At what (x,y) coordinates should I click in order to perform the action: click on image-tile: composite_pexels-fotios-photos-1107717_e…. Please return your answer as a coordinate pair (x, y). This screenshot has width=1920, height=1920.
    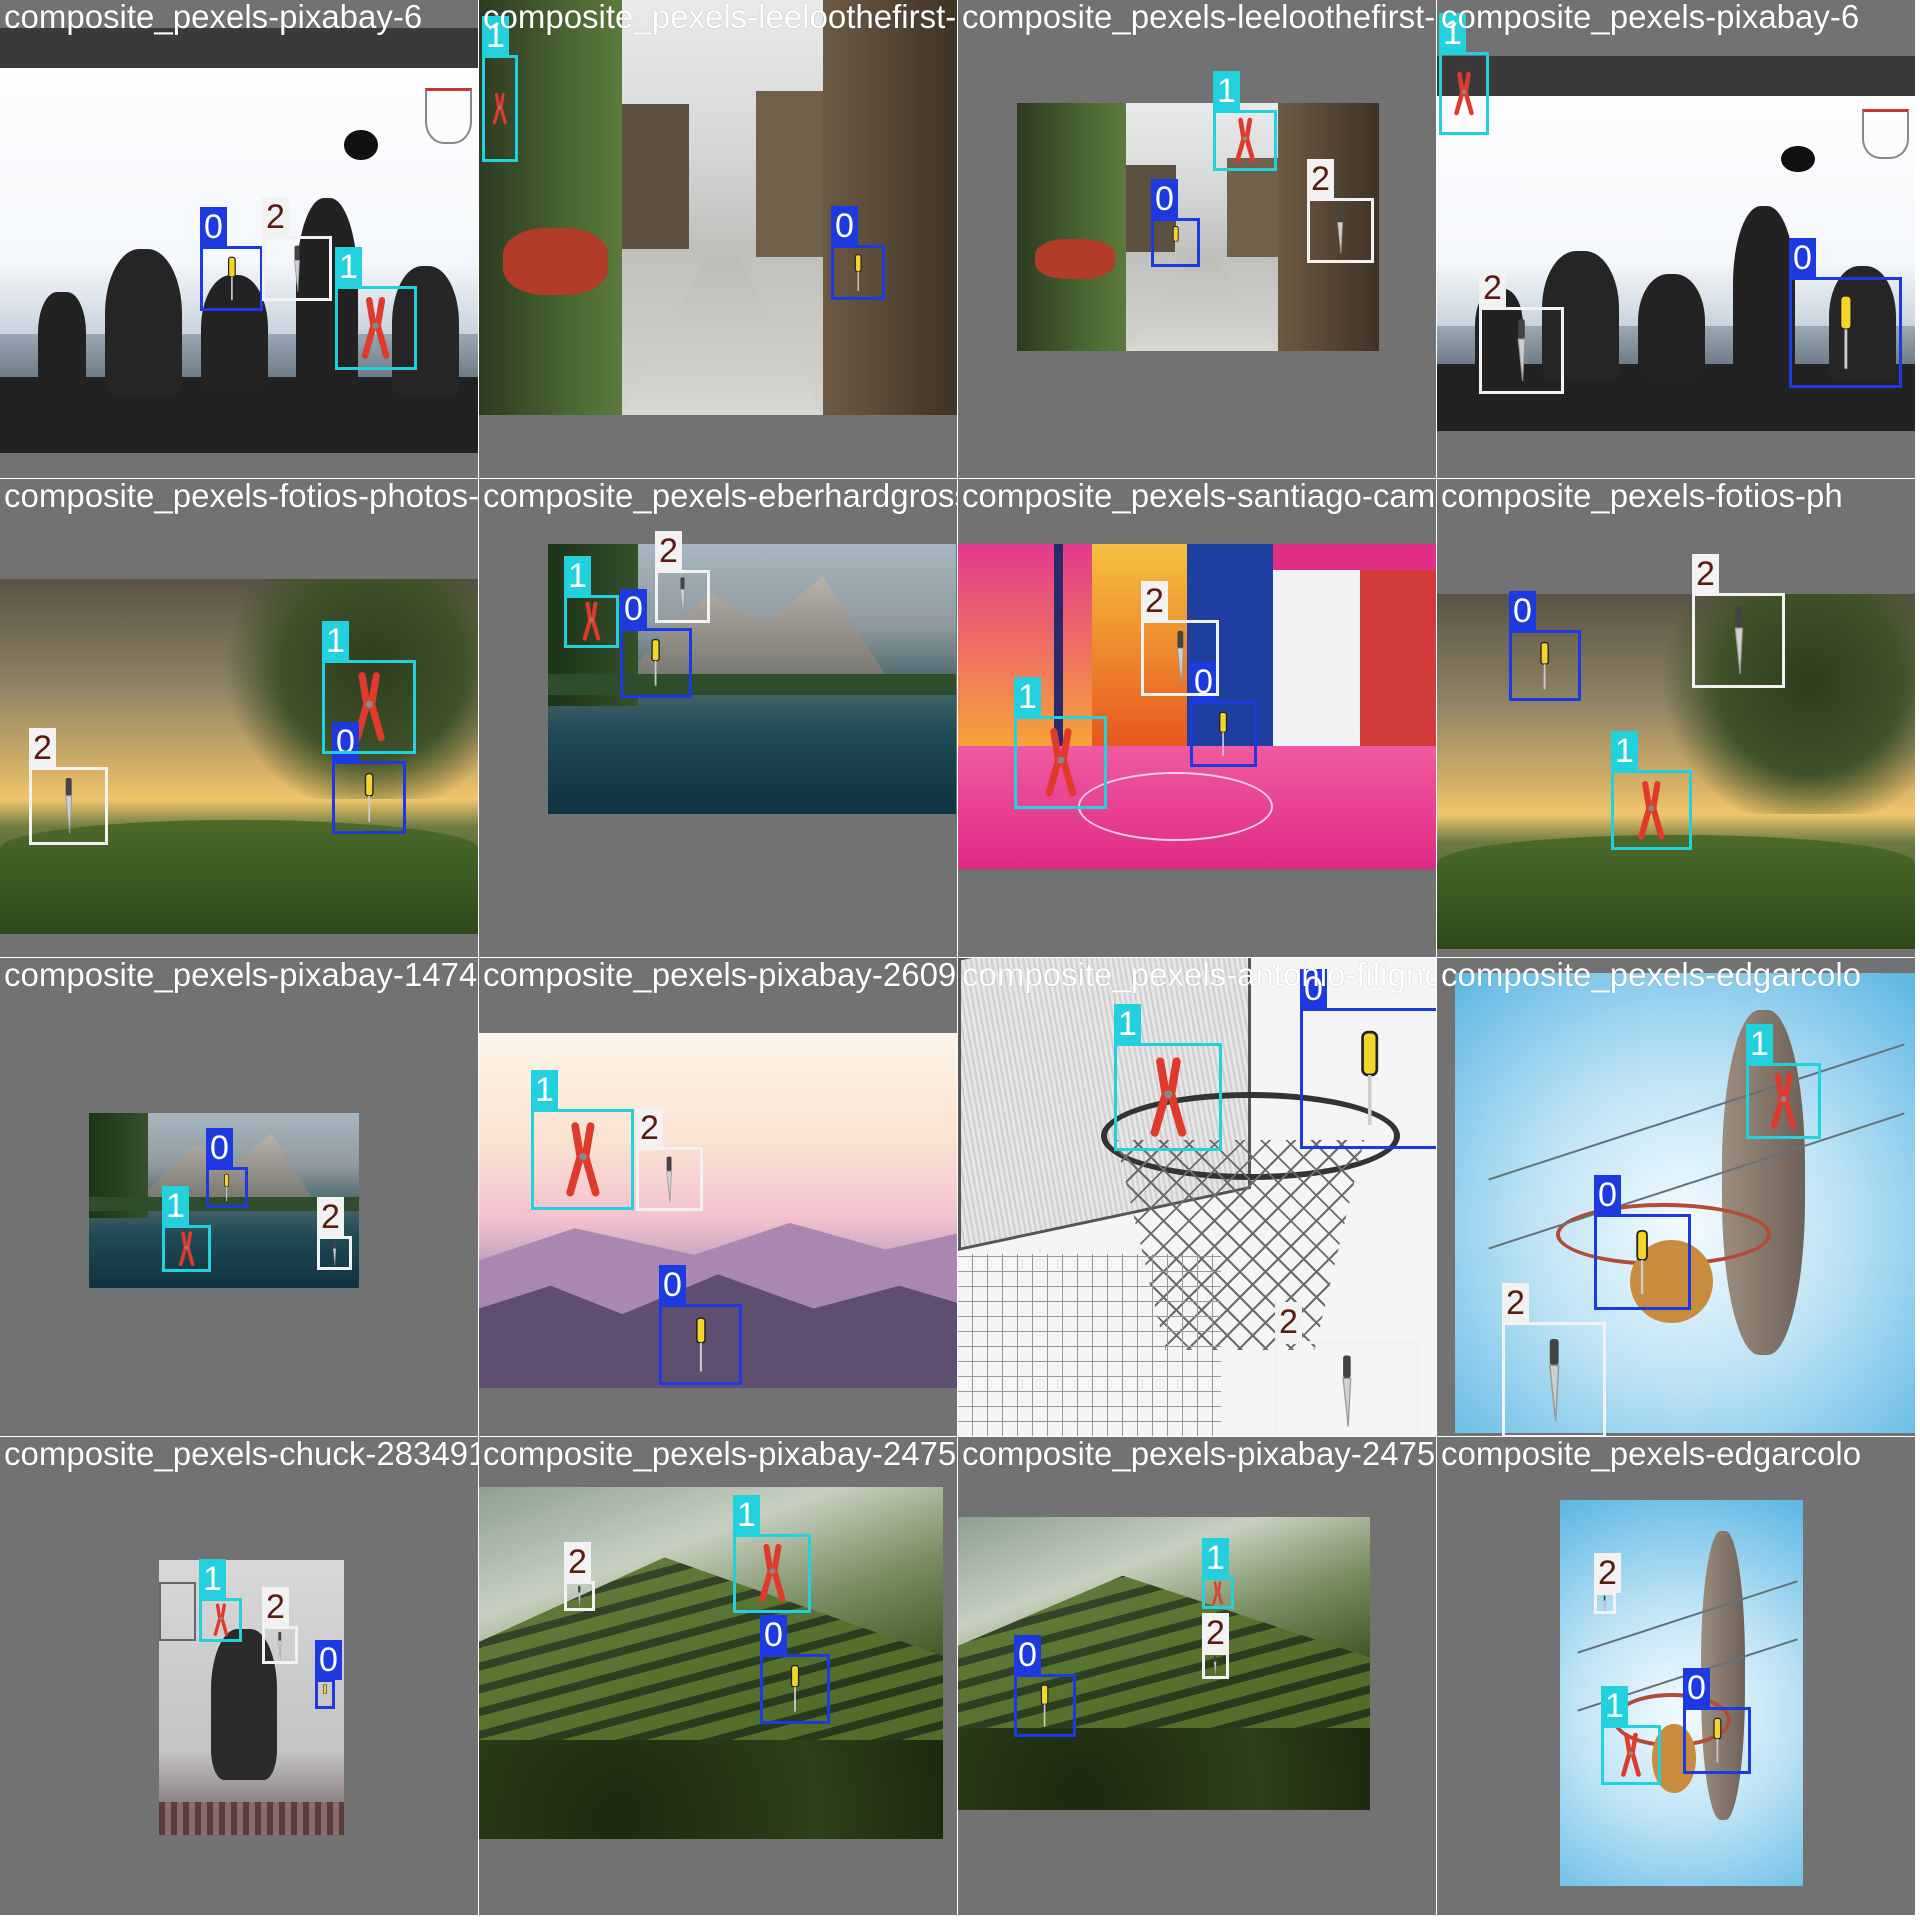
    Looking at the image, I should click on (239, 718).